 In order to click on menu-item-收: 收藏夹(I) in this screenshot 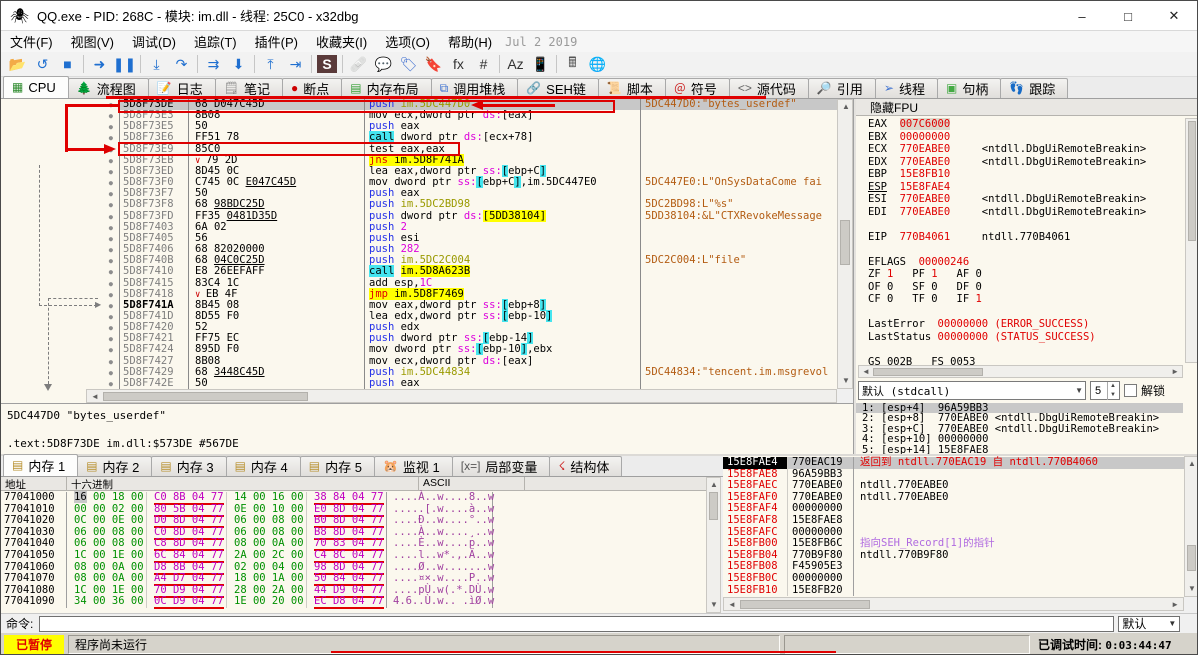, I will do `click(341, 41)`.